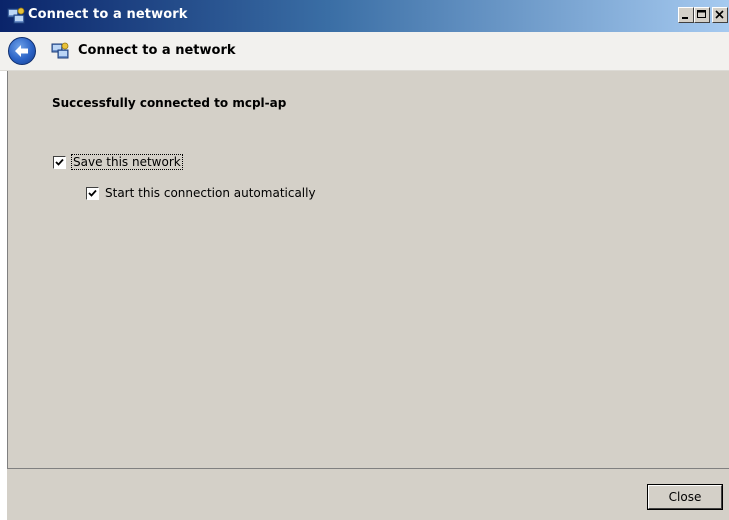 This screenshot has width=729, height=520. I want to click on save-network-checkbox, so click(59, 162).